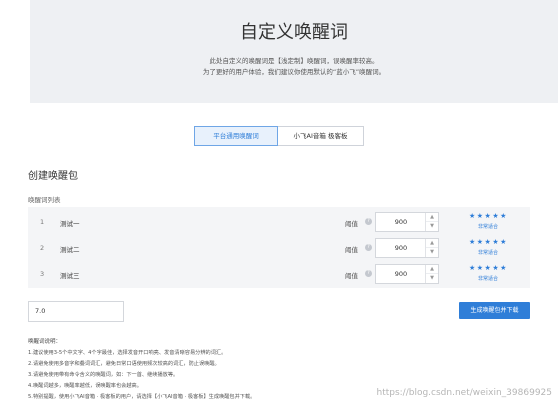 The height and width of the screenshot is (412, 558). Describe the element at coordinates (464, 393) in the screenshot. I see `watermark: https://blog.csdn.net/weixin_39869925` at that location.